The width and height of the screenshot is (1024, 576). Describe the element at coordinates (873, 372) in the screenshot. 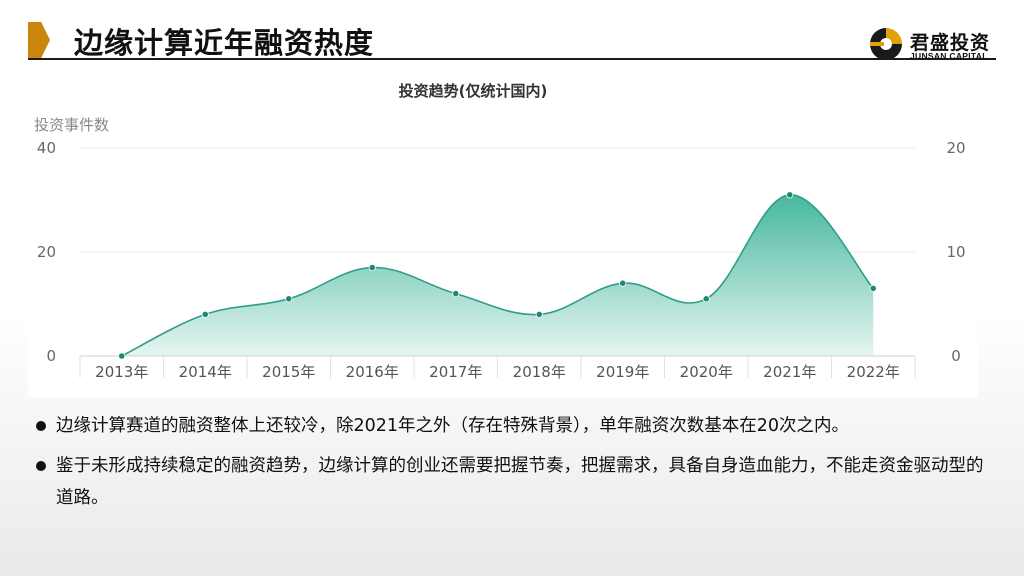

I see `x-tick-label: 2022年` at that location.